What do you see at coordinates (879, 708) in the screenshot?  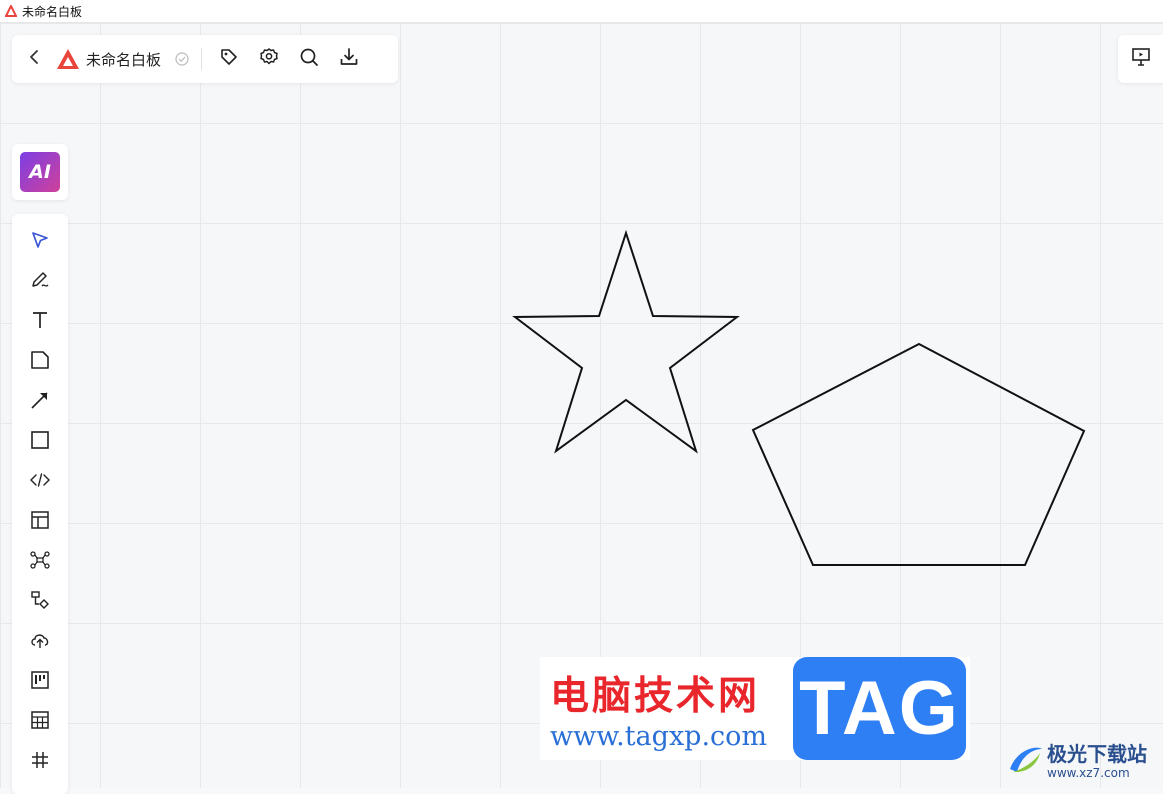 I see `watermark-tag-logo: TAG` at bounding box center [879, 708].